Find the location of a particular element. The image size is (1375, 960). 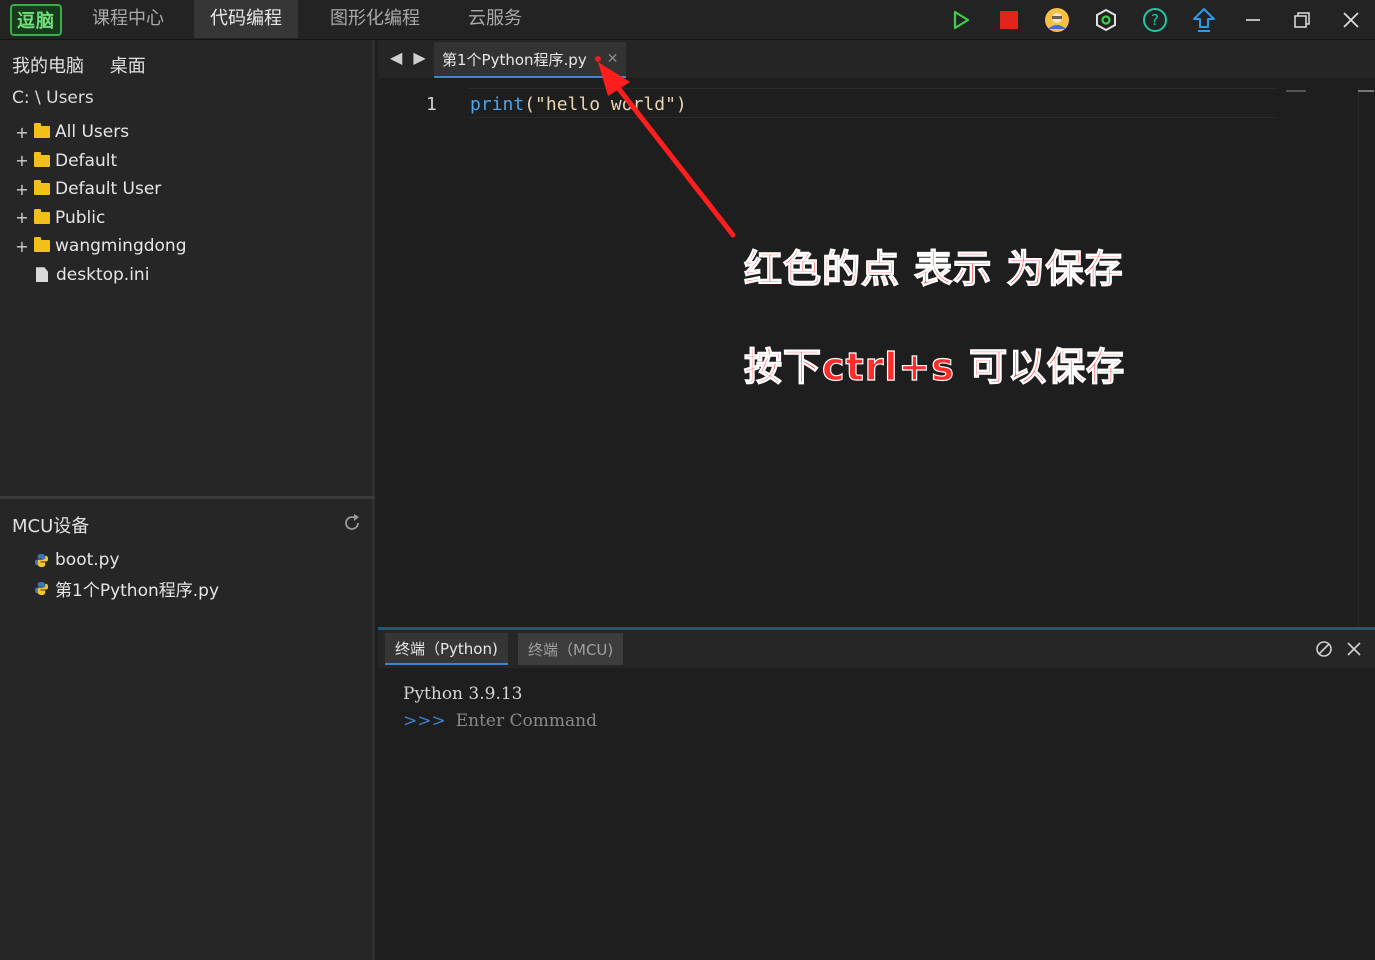

tab-nav-arrows: ◀ ▶ is located at coordinates (408, 57).